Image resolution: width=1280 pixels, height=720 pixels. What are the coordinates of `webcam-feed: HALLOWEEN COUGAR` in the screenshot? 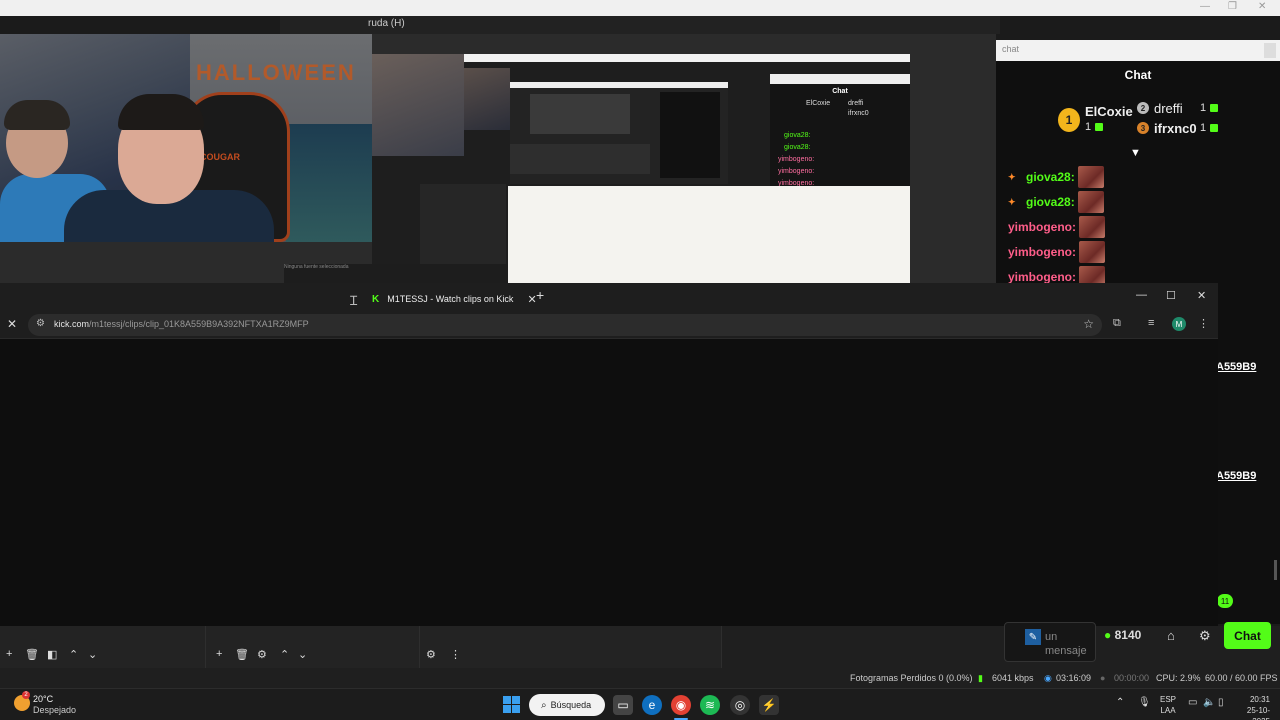 It's located at (186, 138).